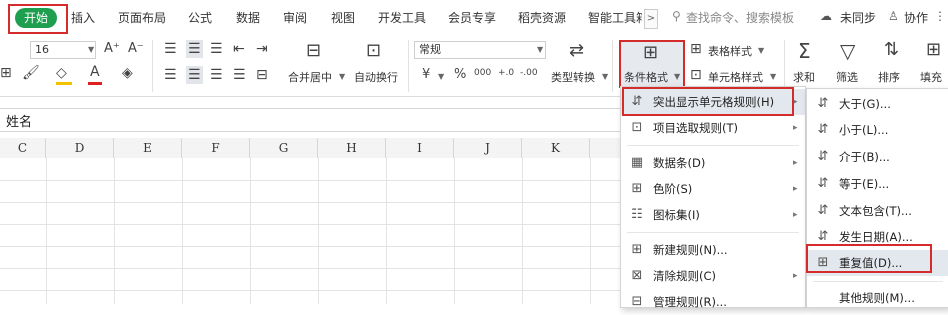 The height and width of the screenshot is (315, 948). Describe the element at coordinates (216, 49) in the screenshot. I see `align-bottom-icon: ☰` at that location.